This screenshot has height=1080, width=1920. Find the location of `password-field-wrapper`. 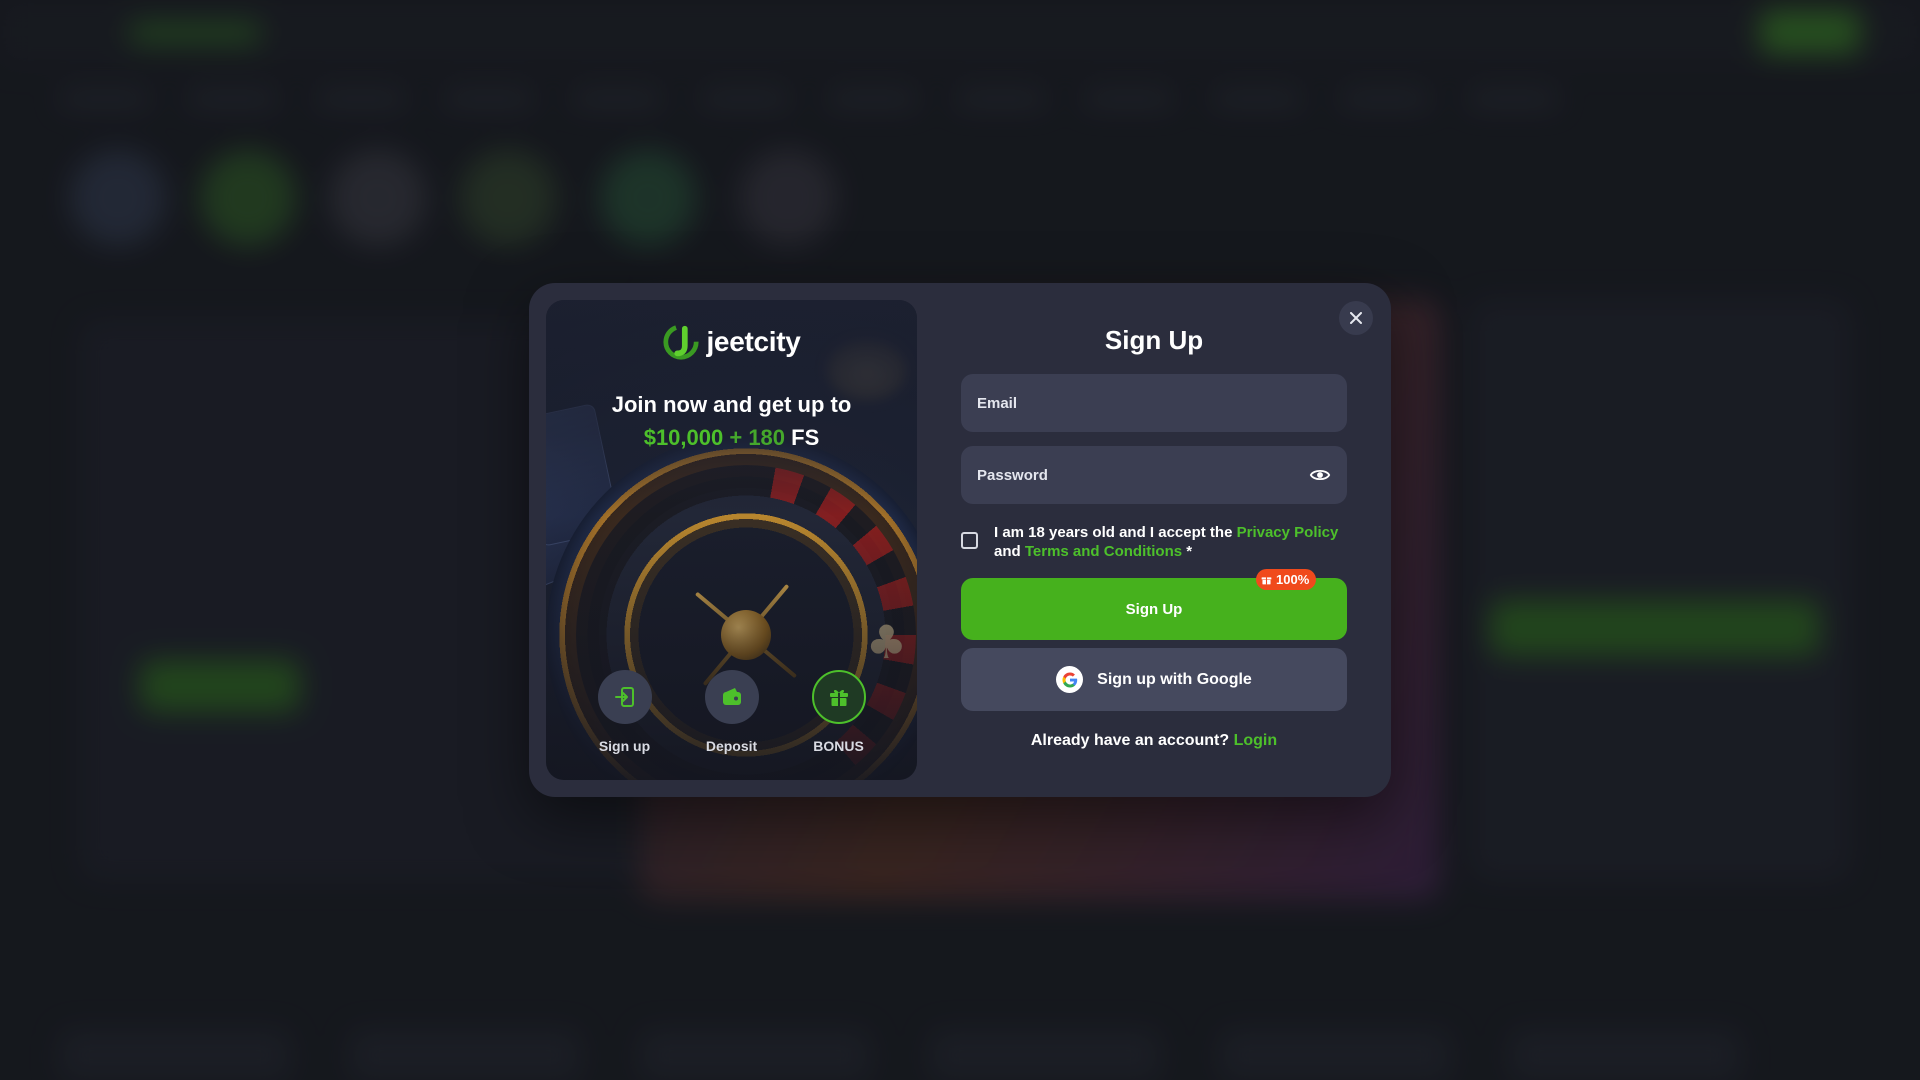

password-field-wrapper is located at coordinates (1154, 475).